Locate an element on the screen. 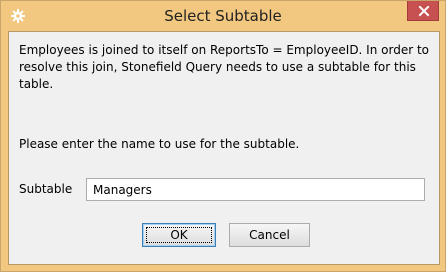 This screenshot has width=446, height=272. close-button is located at coordinates (423, 11).